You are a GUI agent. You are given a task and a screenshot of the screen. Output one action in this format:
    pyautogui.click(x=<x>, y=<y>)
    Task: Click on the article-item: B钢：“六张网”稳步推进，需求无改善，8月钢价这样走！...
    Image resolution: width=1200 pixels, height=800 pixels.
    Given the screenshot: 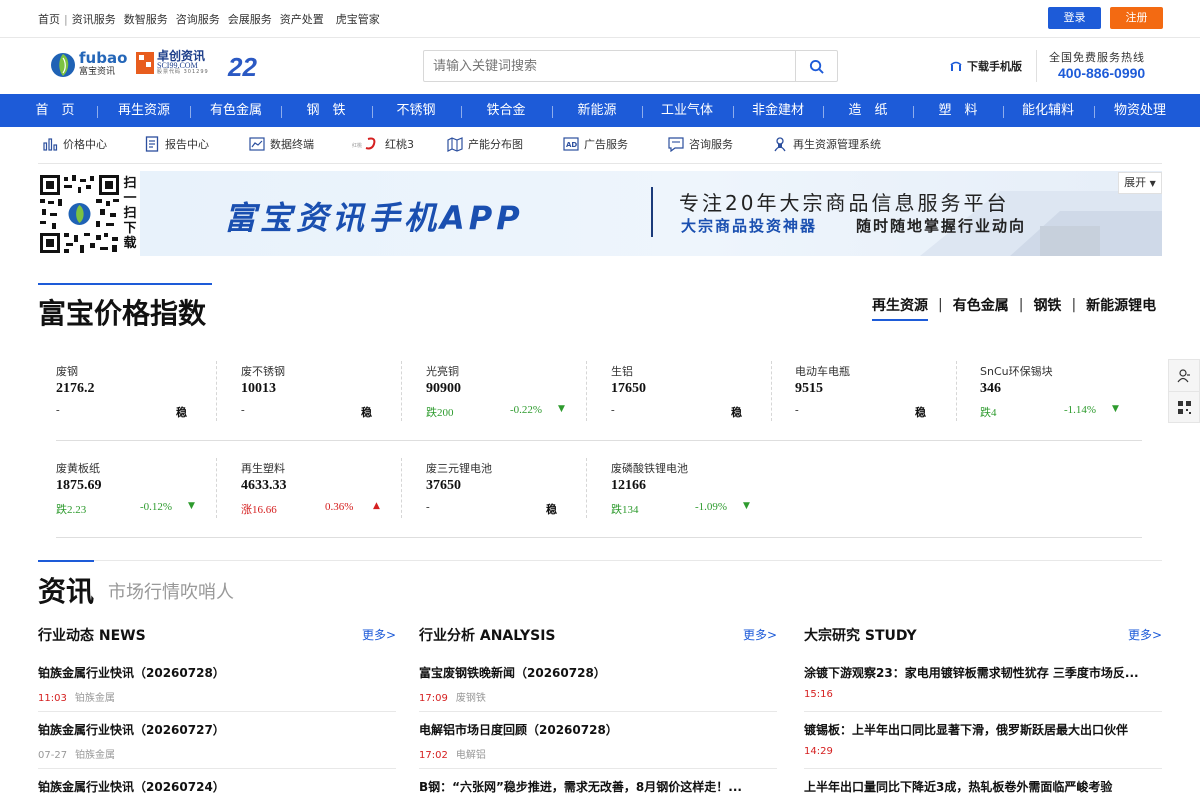 What is the action you would take?
    pyautogui.click(x=598, y=785)
    